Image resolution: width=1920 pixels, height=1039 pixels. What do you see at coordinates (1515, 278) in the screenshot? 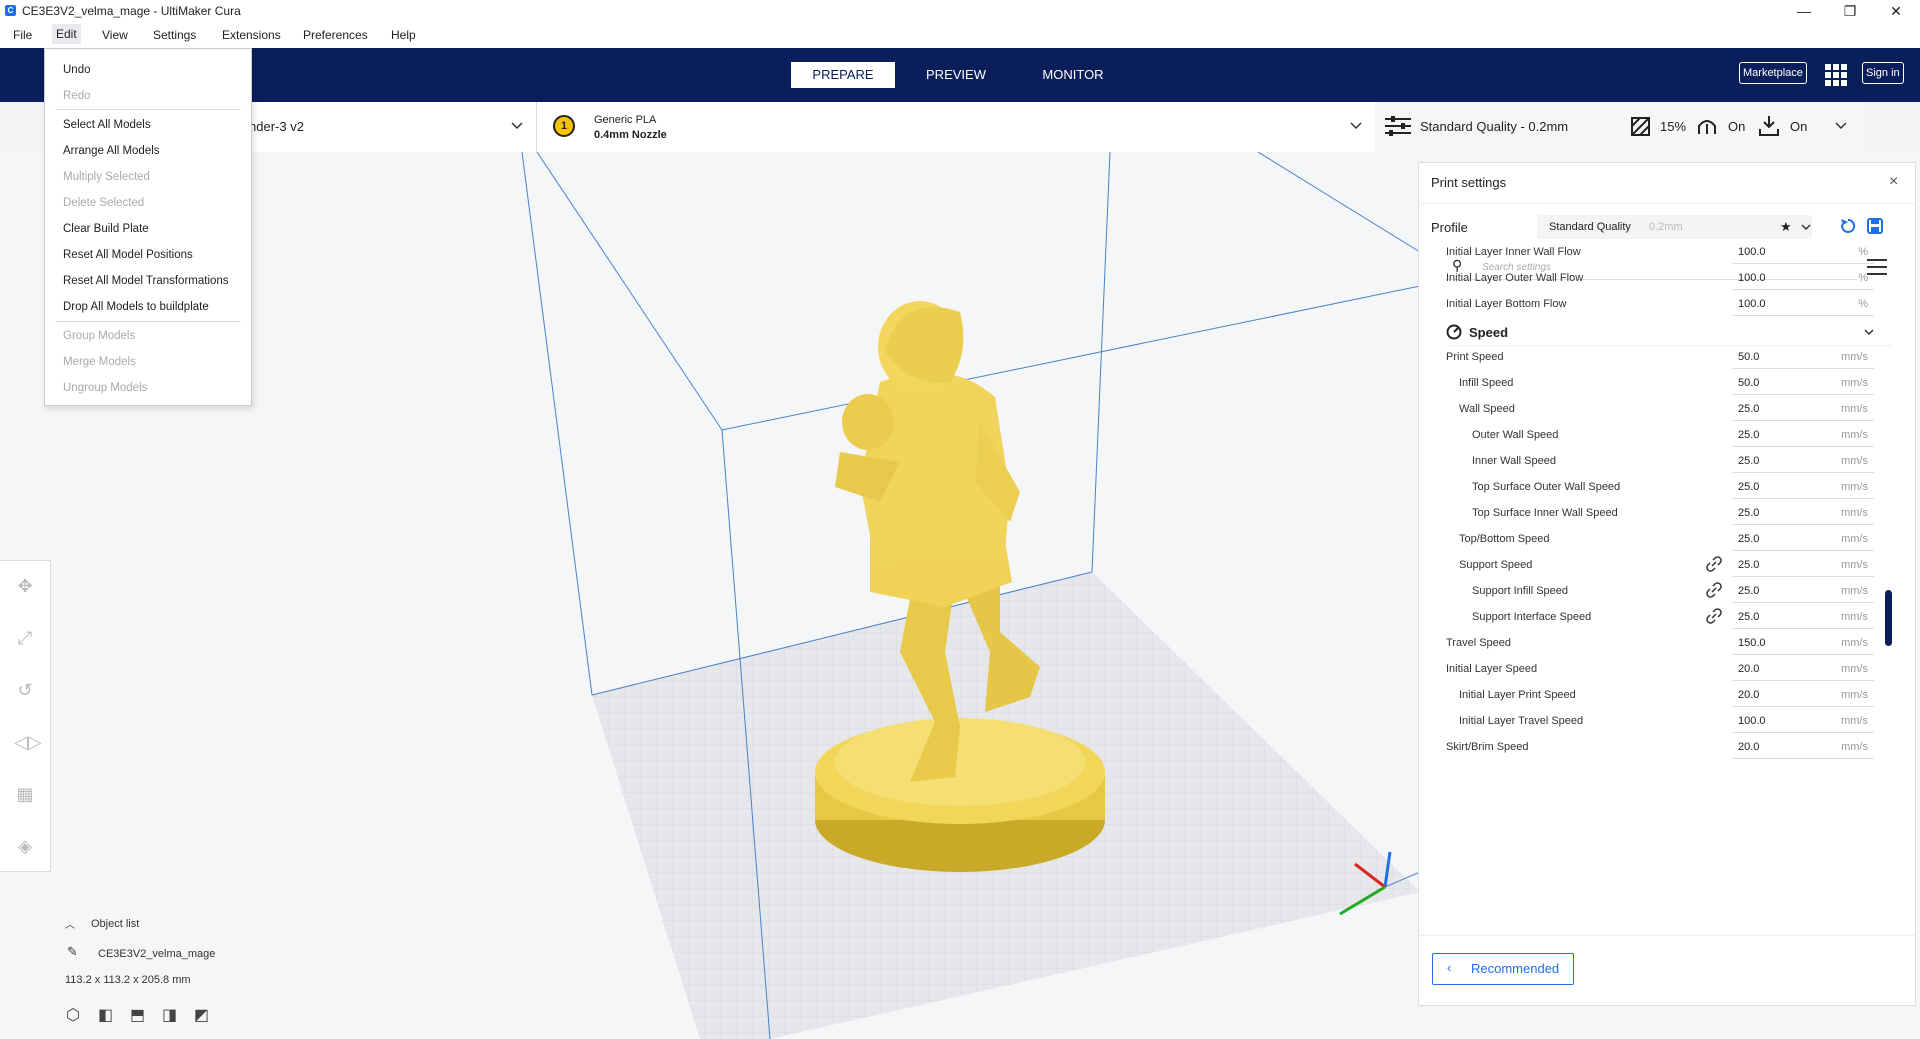
I see `setting-label: Initial Layer Outer Wall Flow` at bounding box center [1515, 278].